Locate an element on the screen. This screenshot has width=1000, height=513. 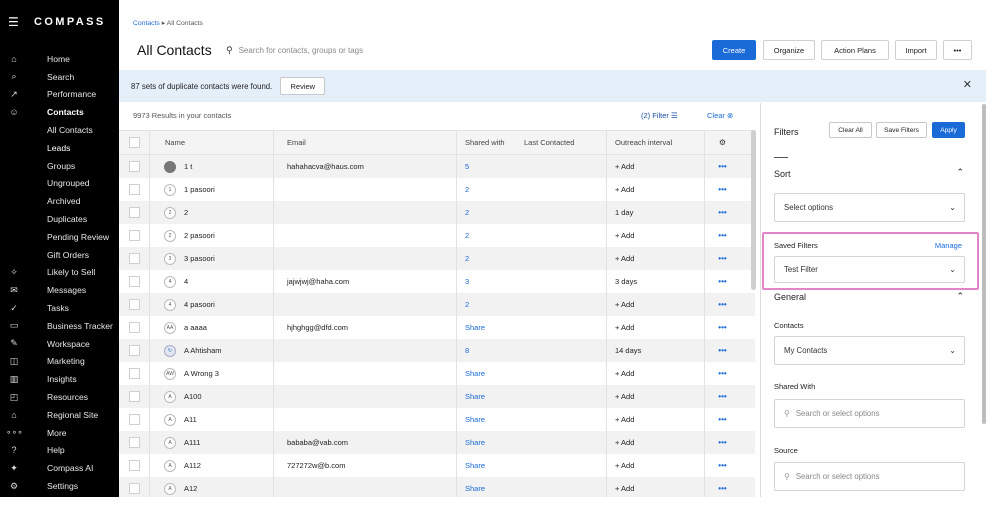
sidebar-item-home: ⌂ Home is located at coordinates (59, 59).